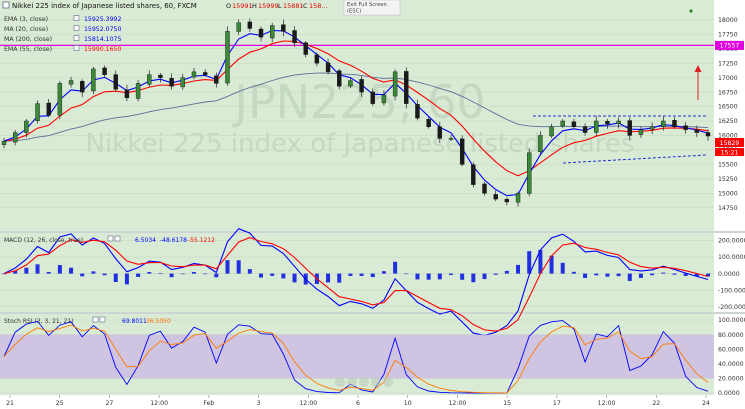 This screenshot has height=409, width=745. Describe the element at coordinates (158, 321) in the screenshot. I see `stoch-d-value: 36.5050` at that location.